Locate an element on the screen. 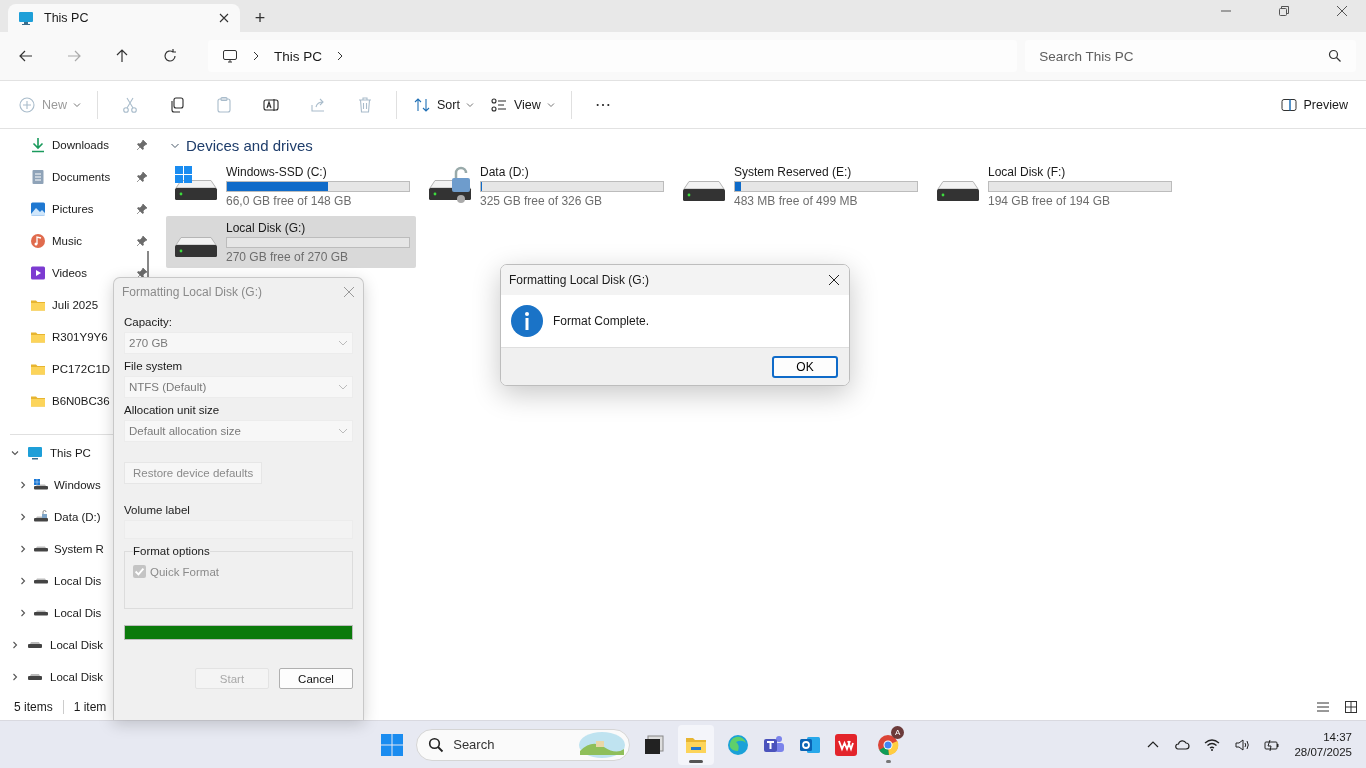 The image size is (1366, 768). view-button: View is located at coordinates (522, 104).